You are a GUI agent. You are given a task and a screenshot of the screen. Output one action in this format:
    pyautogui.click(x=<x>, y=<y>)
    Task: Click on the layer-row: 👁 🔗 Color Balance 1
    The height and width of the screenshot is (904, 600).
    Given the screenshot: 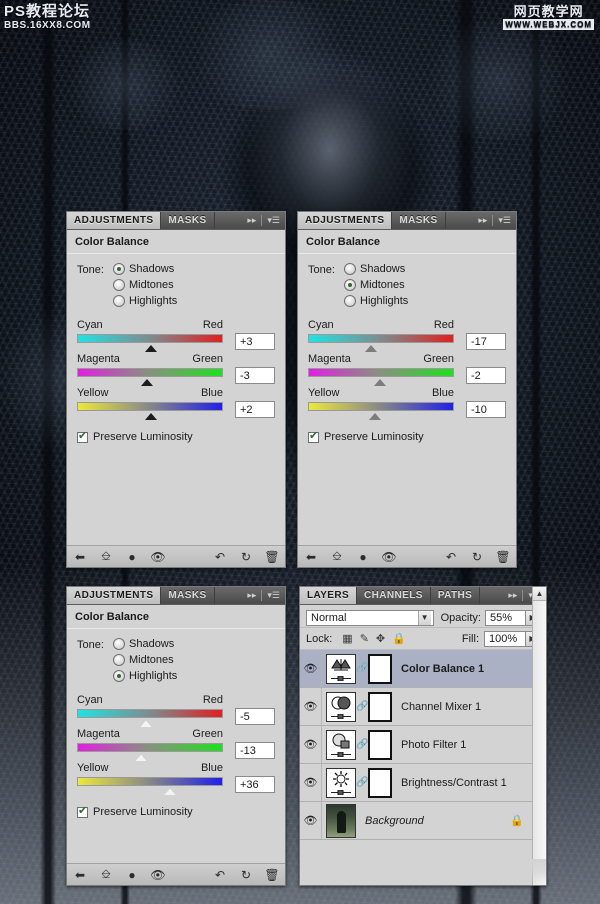 What is the action you would take?
    pyautogui.click(x=416, y=669)
    